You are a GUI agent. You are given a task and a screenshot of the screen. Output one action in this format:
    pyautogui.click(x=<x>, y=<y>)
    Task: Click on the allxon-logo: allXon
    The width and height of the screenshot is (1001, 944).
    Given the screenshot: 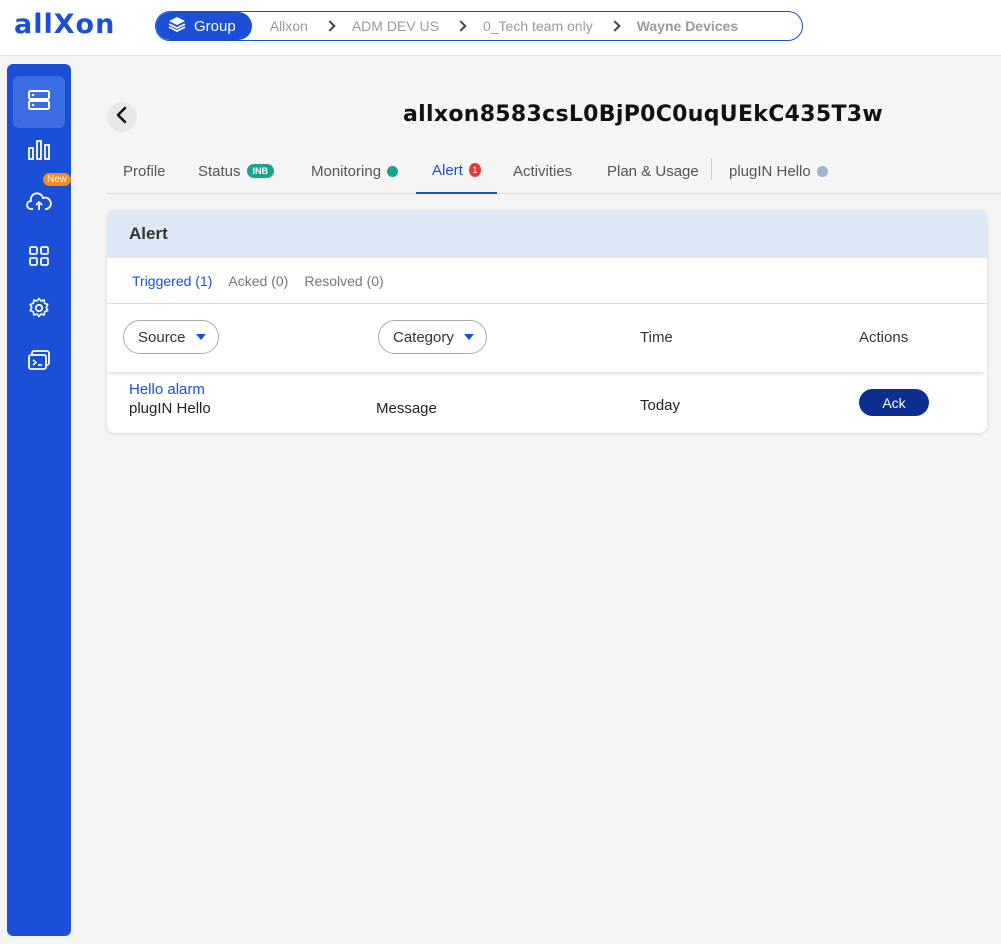 What is the action you would take?
    pyautogui.click(x=64, y=24)
    